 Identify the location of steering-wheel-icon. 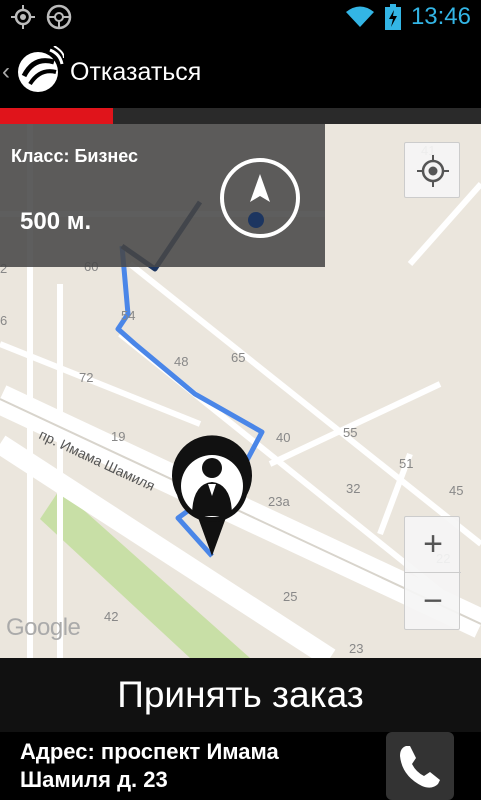
(59, 17).